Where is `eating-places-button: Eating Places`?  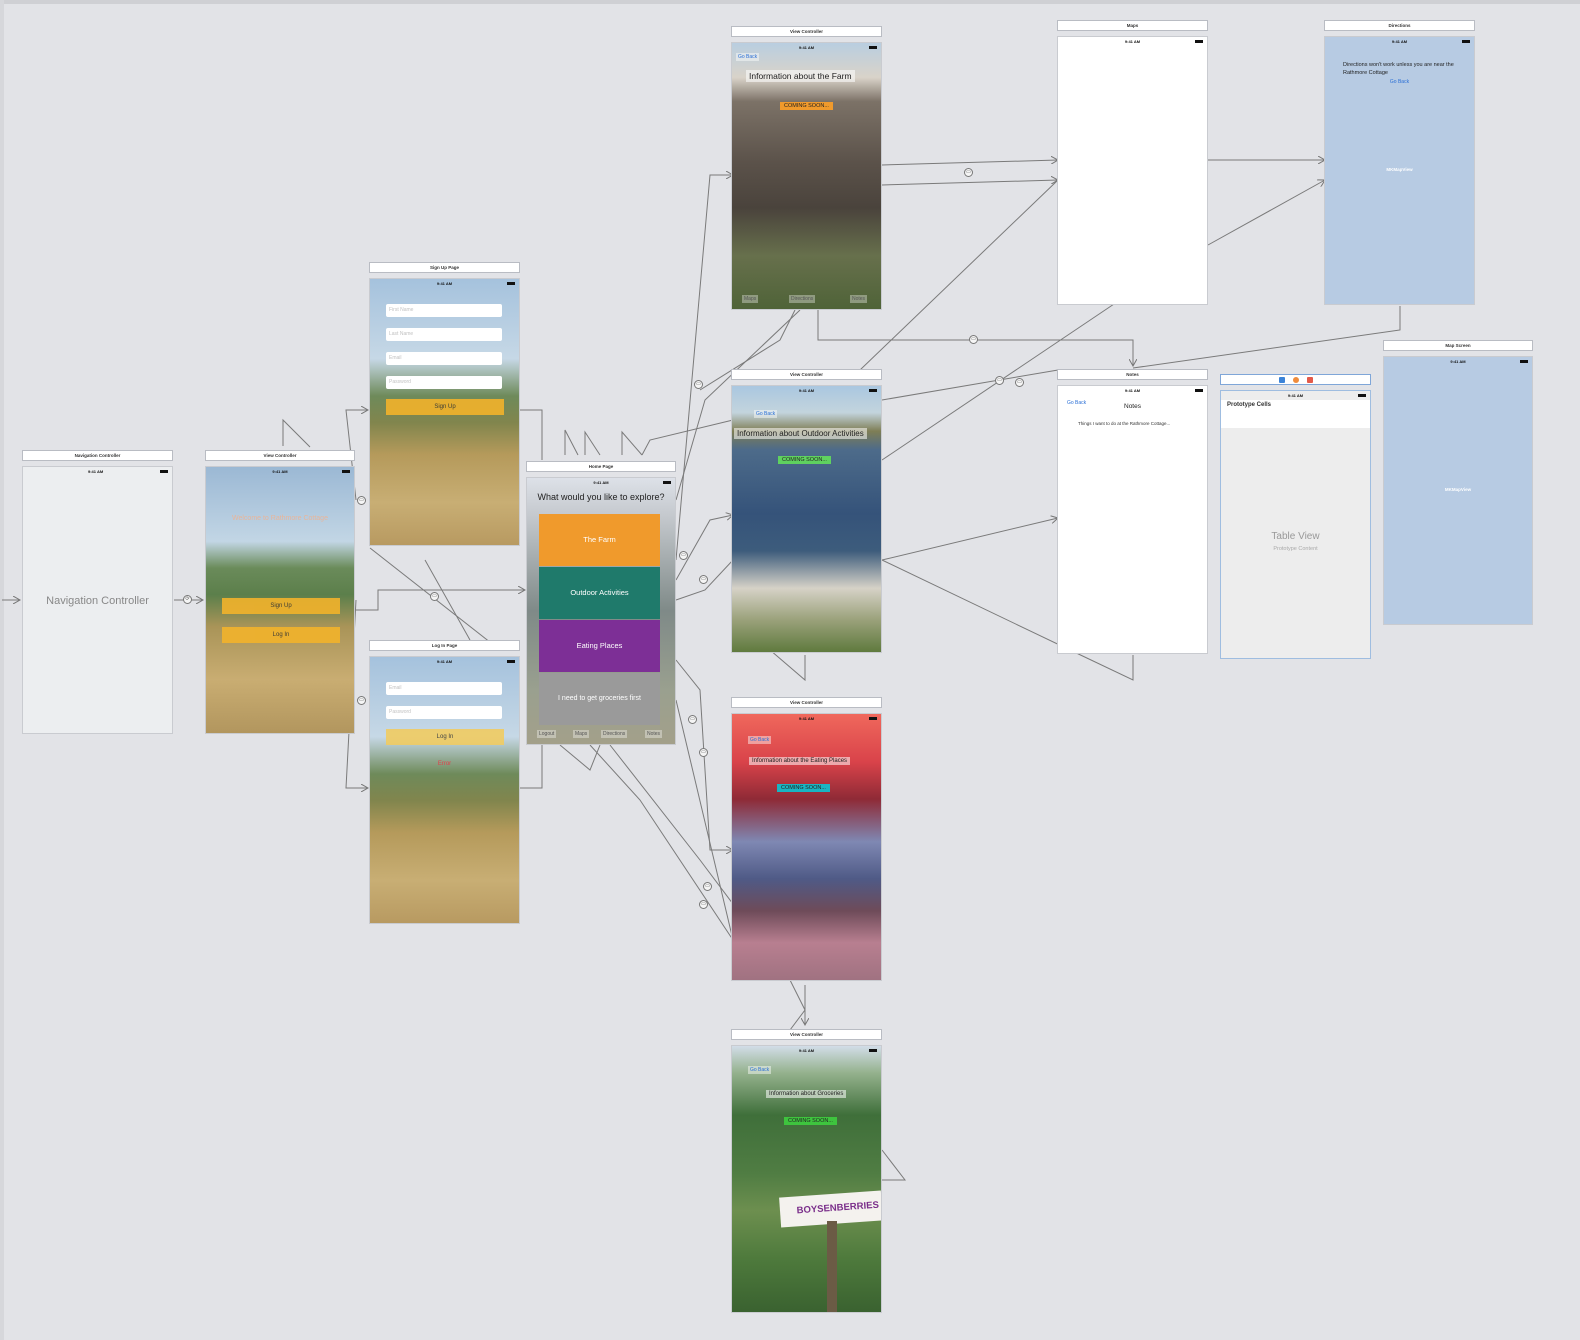 eating-places-button: Eating Places is located at coordinates (599, 646).